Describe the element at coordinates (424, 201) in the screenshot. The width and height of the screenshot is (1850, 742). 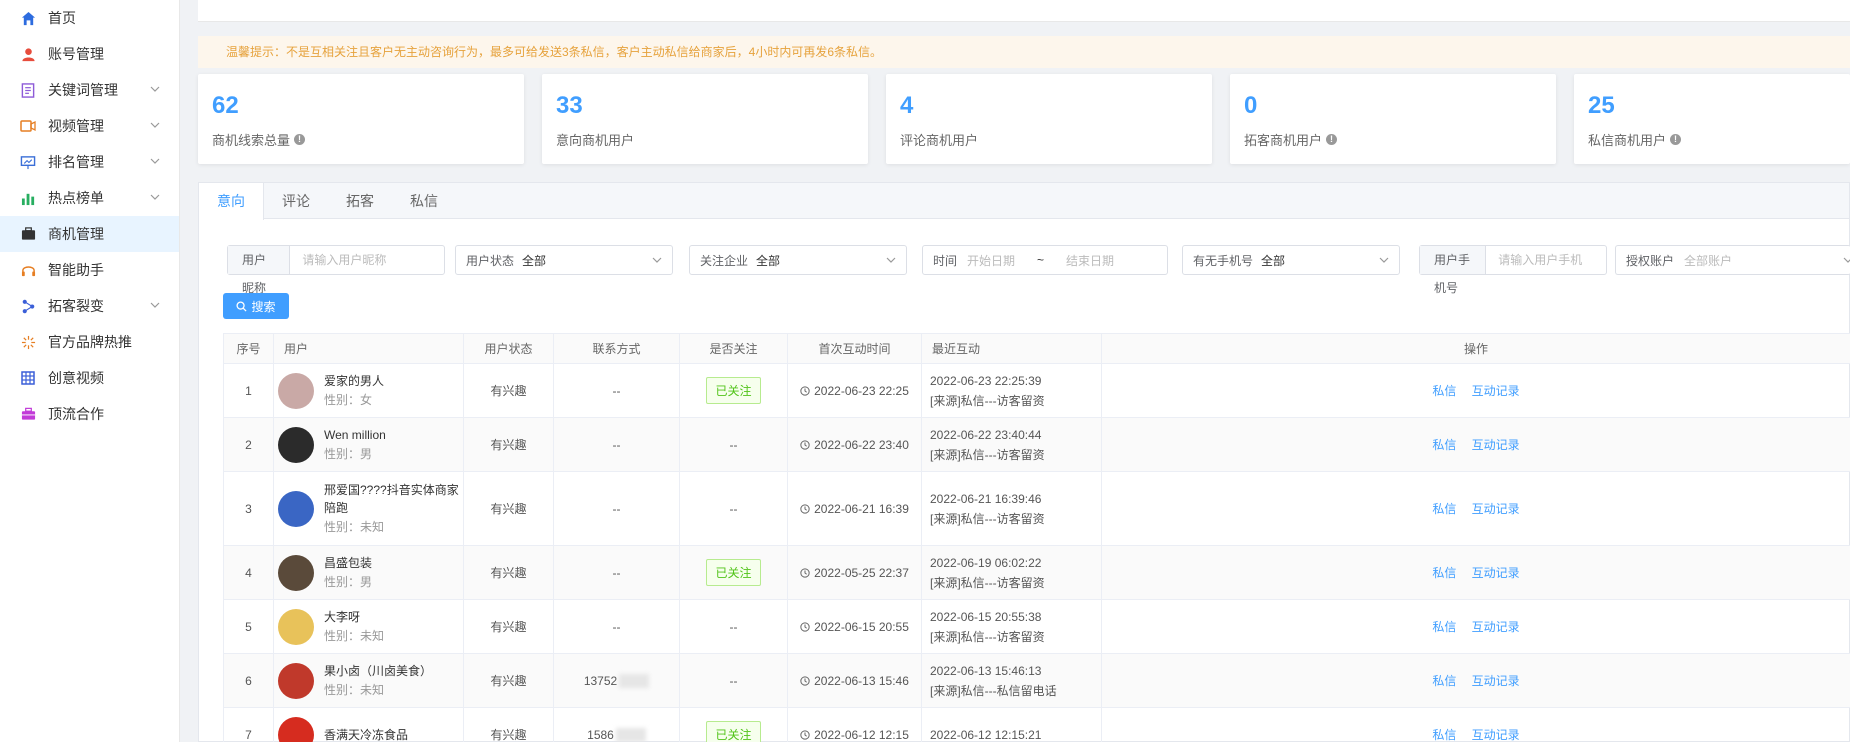
I see `tab-private-message: 私信` at that location.